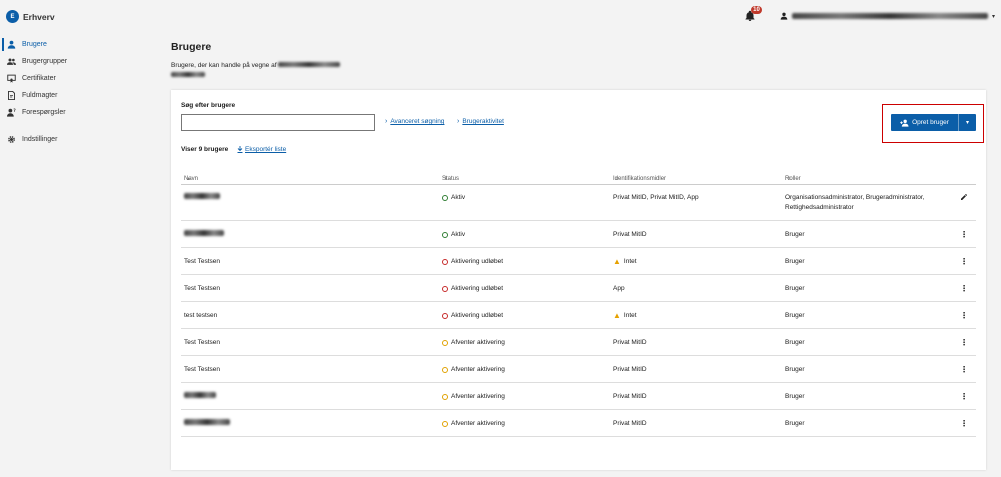  What do you see at coordinates (924, 123) in the screenshot?
I see `create-user-button: Opret bruger` at bounding box center [924, 123].